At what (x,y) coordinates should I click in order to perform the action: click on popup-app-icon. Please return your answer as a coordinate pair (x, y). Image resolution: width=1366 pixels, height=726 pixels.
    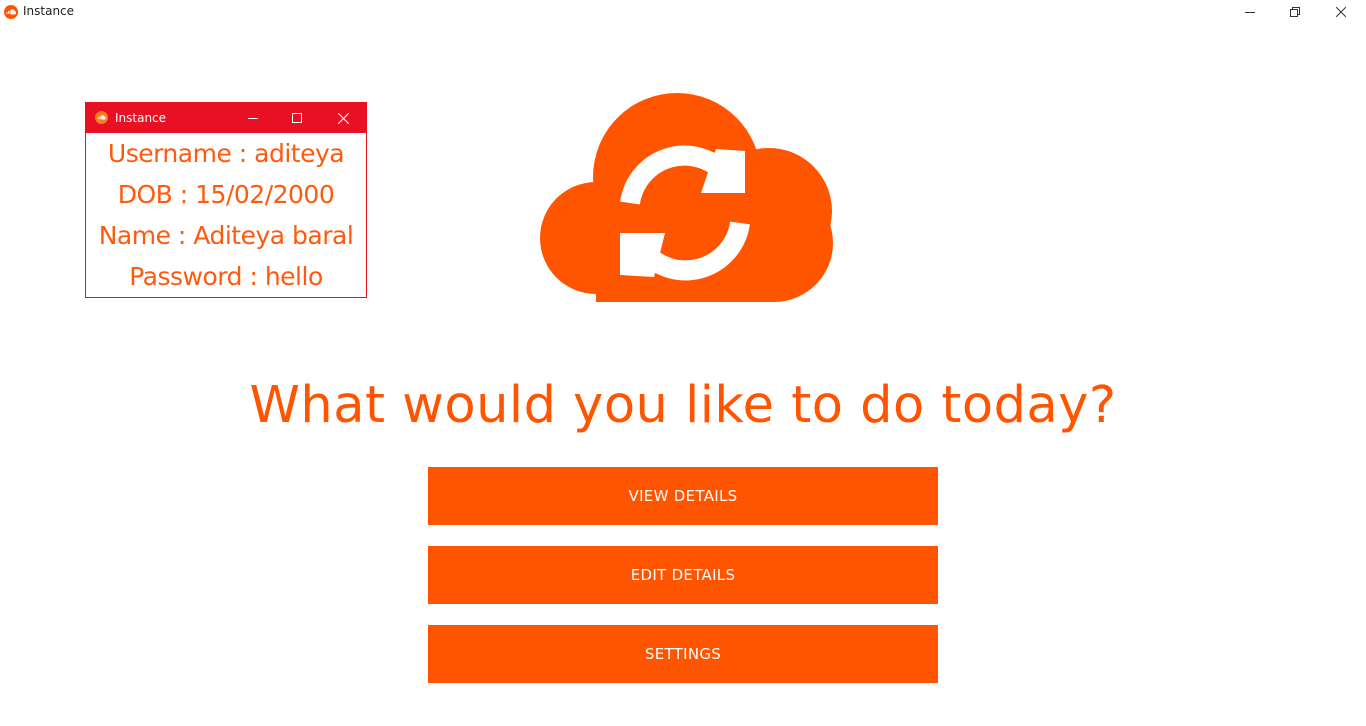
    Looking at the image, I should click on (101, 117).